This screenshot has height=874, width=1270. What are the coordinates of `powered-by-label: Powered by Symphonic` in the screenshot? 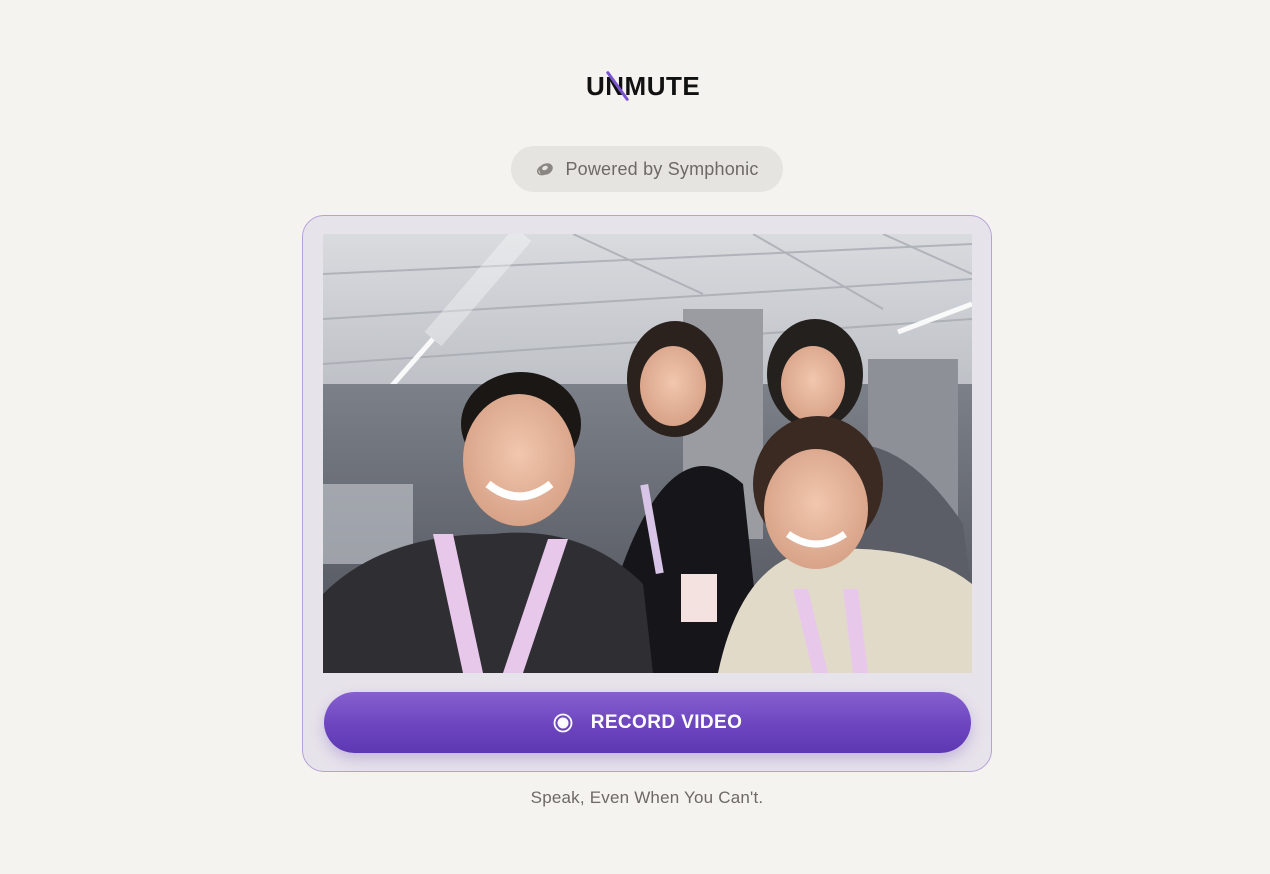 It's located at (662, 168).